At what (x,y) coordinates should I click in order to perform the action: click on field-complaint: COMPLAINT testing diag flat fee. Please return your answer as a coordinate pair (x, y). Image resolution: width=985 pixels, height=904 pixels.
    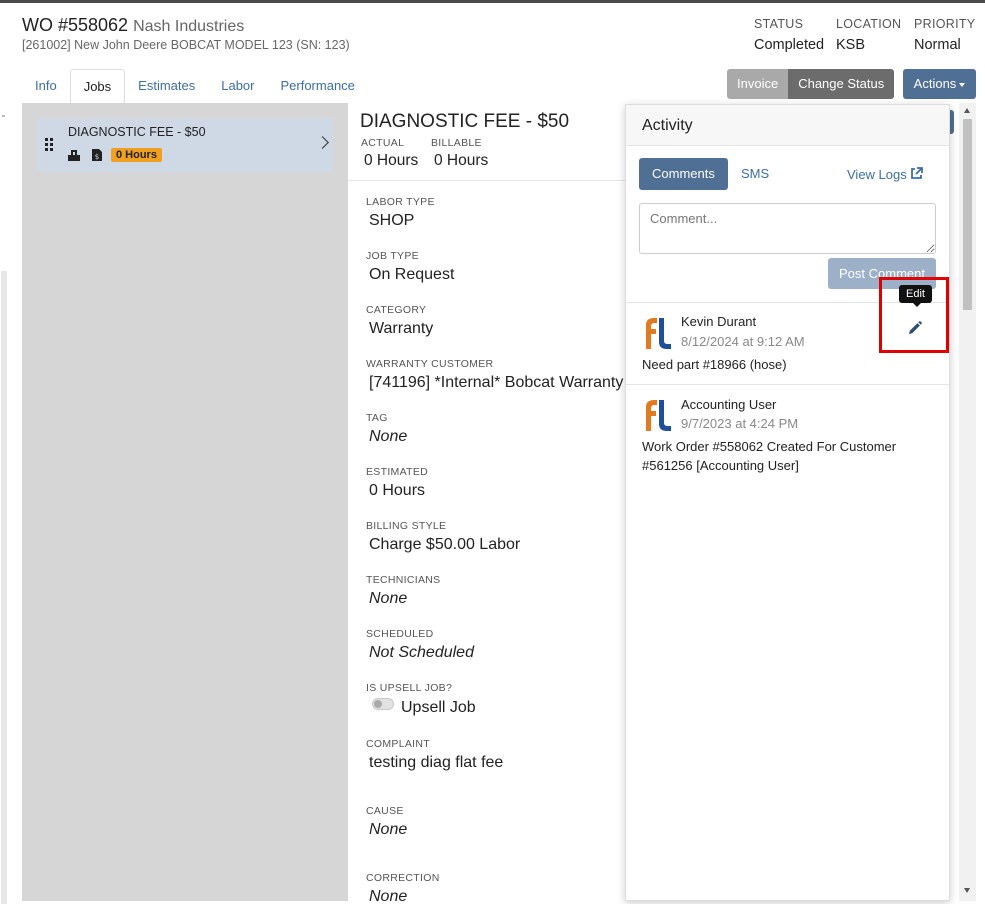
    Looking at the image, I should click on (434, 755).